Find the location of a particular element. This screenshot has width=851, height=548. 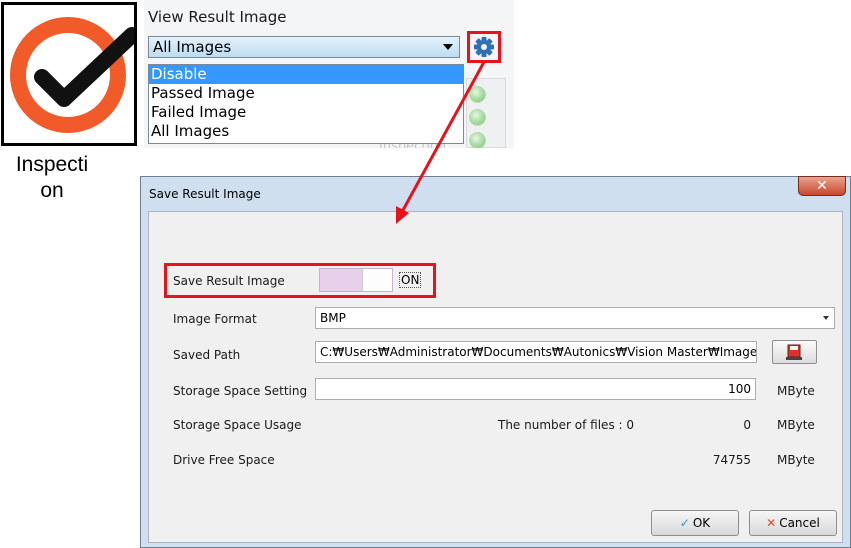

save-result-image-toggle is located at coordinates (356, 280).